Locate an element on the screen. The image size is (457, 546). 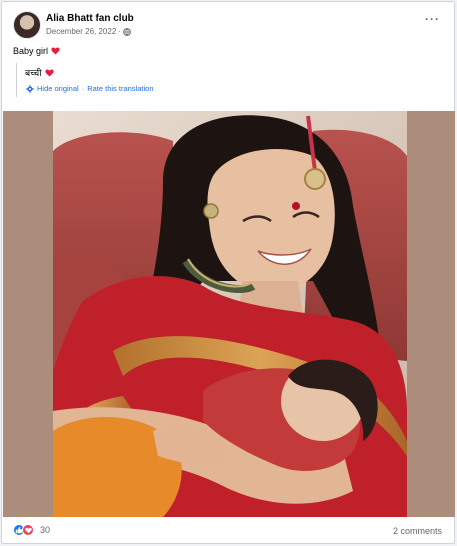
post-meta: December 26, 2022 · is located at coordinates (88, 31).